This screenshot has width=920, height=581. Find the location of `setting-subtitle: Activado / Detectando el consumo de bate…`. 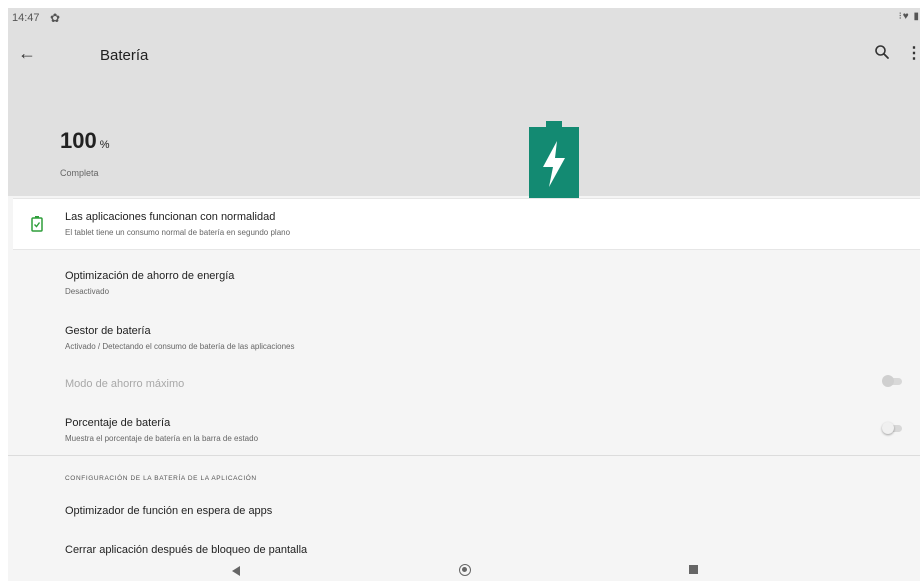

setting-subtitle: Activado / Detectando el consumo de bate… is located at coordinates (180, 346).